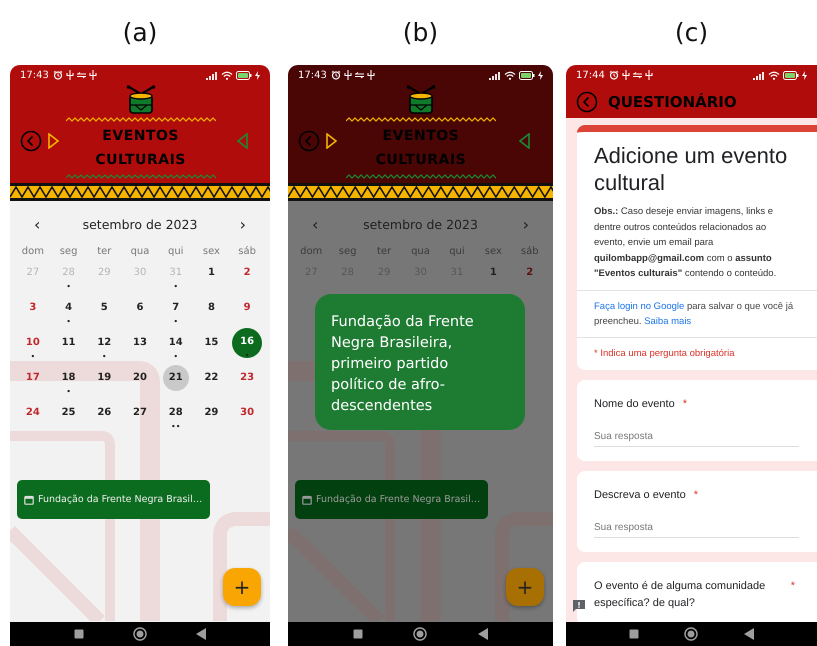 The image size is (817, 646). What do you see at coordinates (32, 413) in the screenshot?
I see `calendar-day: 24` at bounding box center [32, 413].